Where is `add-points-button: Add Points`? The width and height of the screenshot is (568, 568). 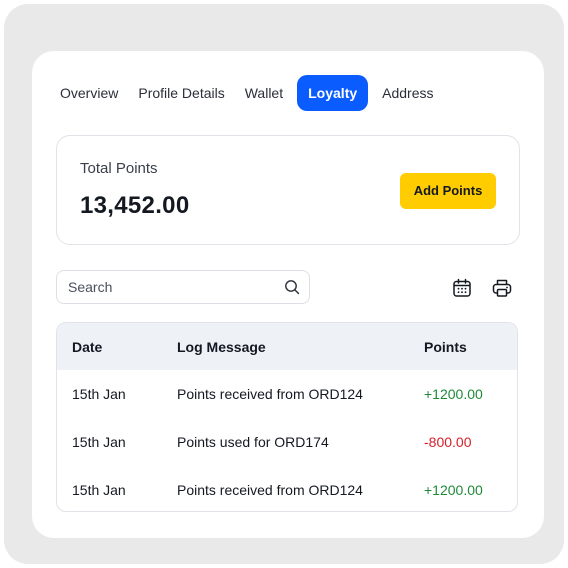
add-points-button: Add Points is located at coordinates (448, 191).